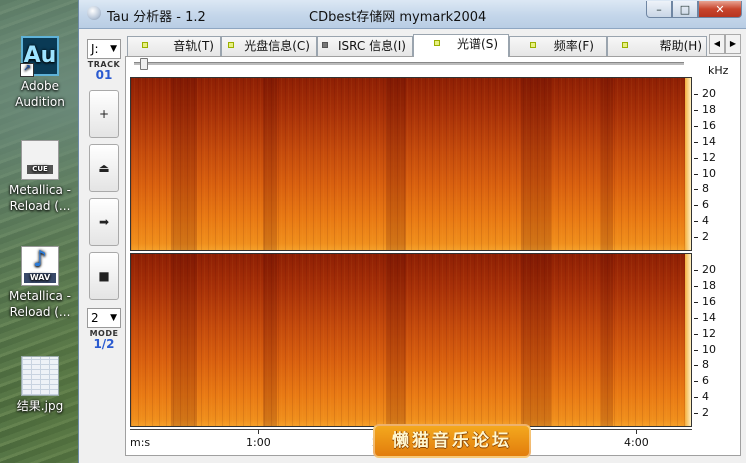  Describe the element at coordinates (636, 442) in the screenshot. I see `time-tick-label: 4:00` at that location.